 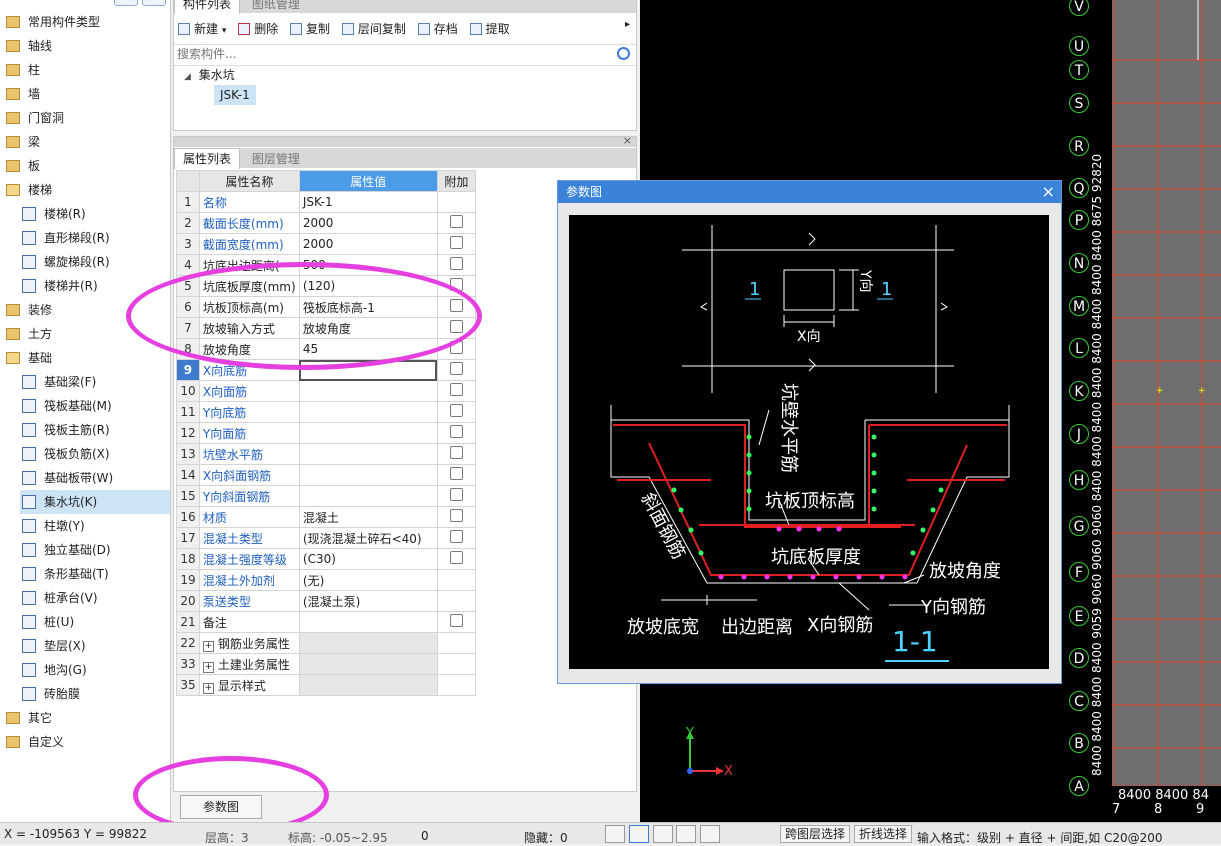 What do you see at coordinates (95, 406) in the screenshot?
I see `tree-item: 筏板基础(M)` at bounding box center [95, 406].